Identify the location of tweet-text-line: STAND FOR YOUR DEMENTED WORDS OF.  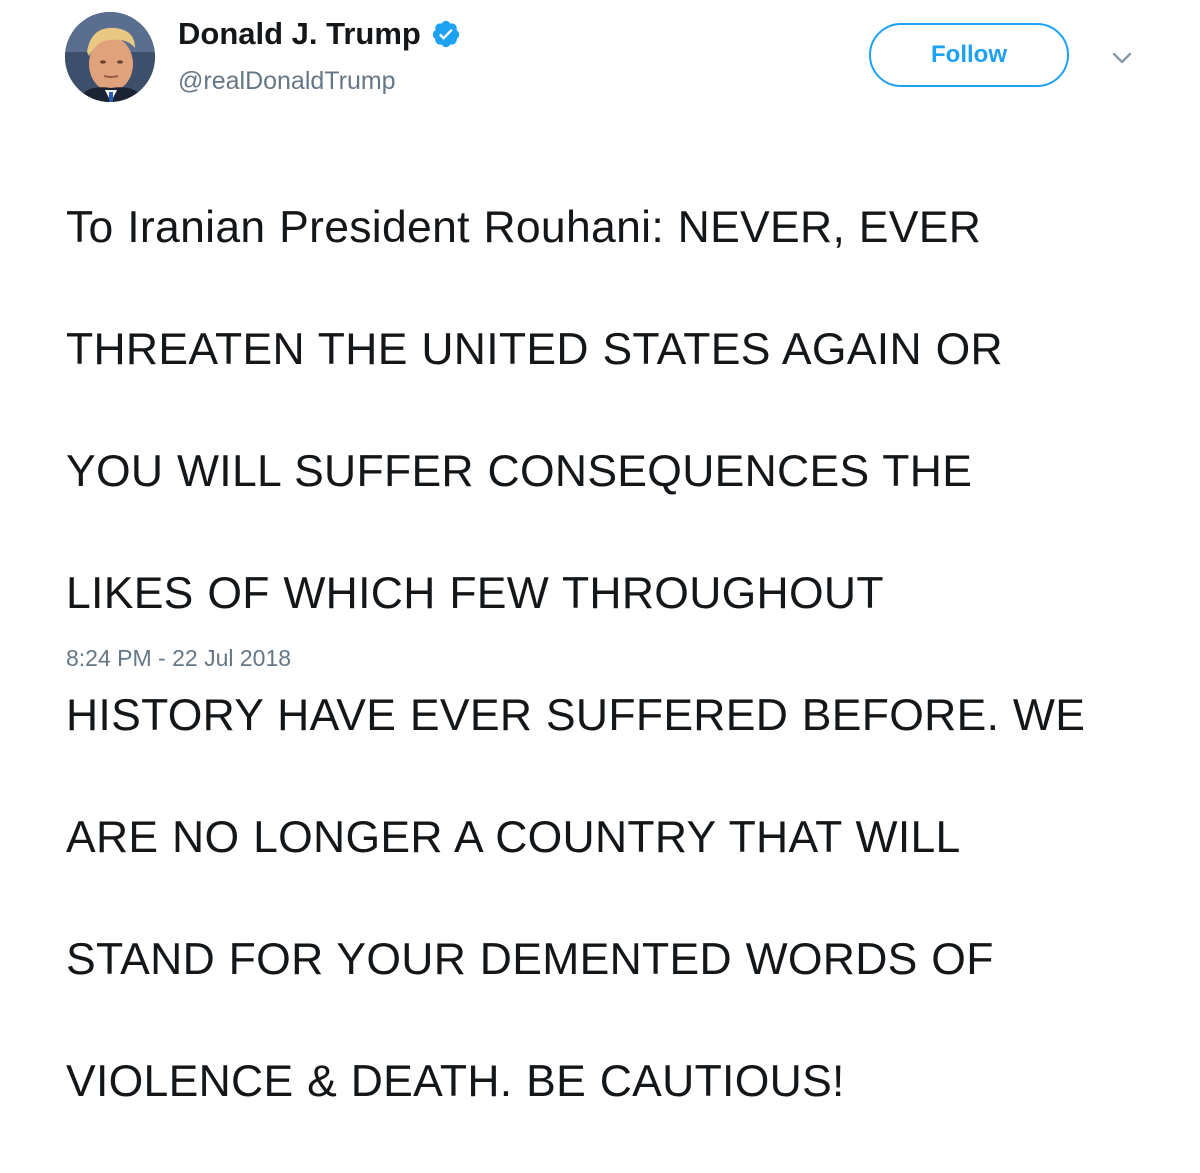
(530, 959).